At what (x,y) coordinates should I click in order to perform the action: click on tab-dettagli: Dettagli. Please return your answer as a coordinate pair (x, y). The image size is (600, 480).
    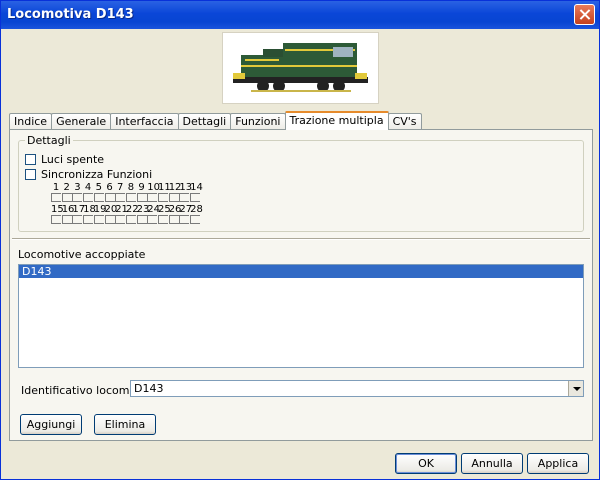
    Looking at the image, I should click on (204, 121).